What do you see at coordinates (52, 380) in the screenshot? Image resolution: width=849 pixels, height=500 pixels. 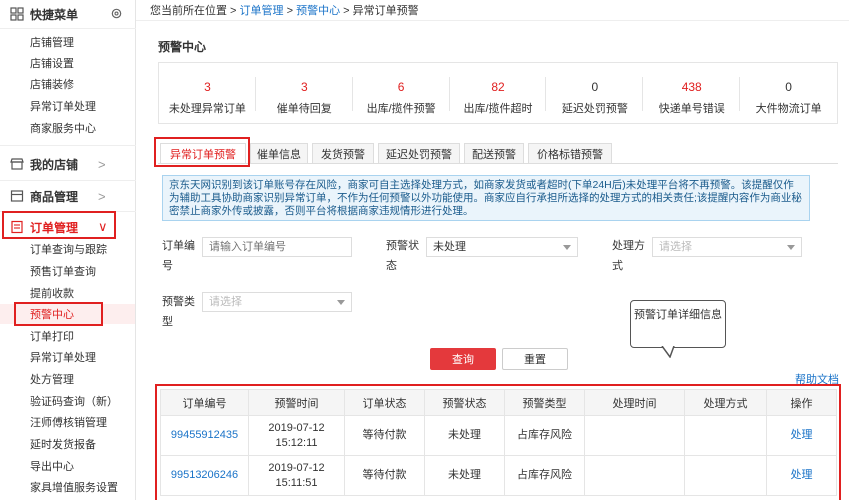 I see `sidebar-item-prescription: 处方管理` at bounding box center [52, 380].